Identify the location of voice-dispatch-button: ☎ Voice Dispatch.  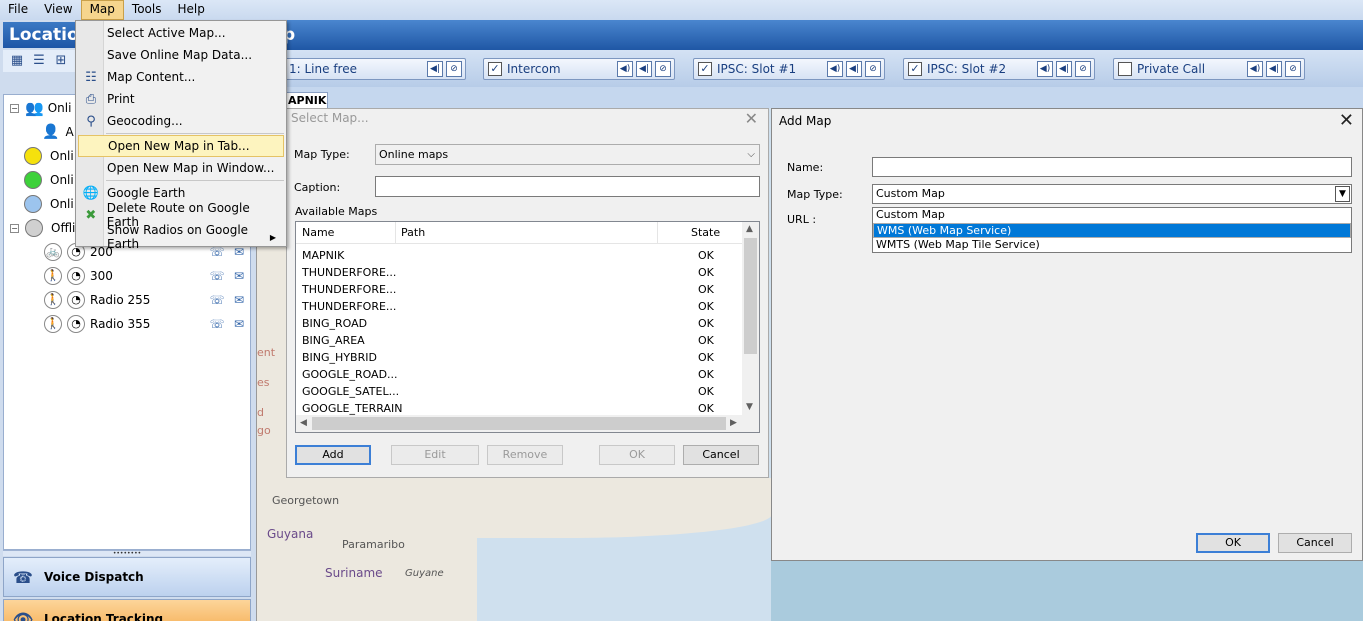
(127, 577).